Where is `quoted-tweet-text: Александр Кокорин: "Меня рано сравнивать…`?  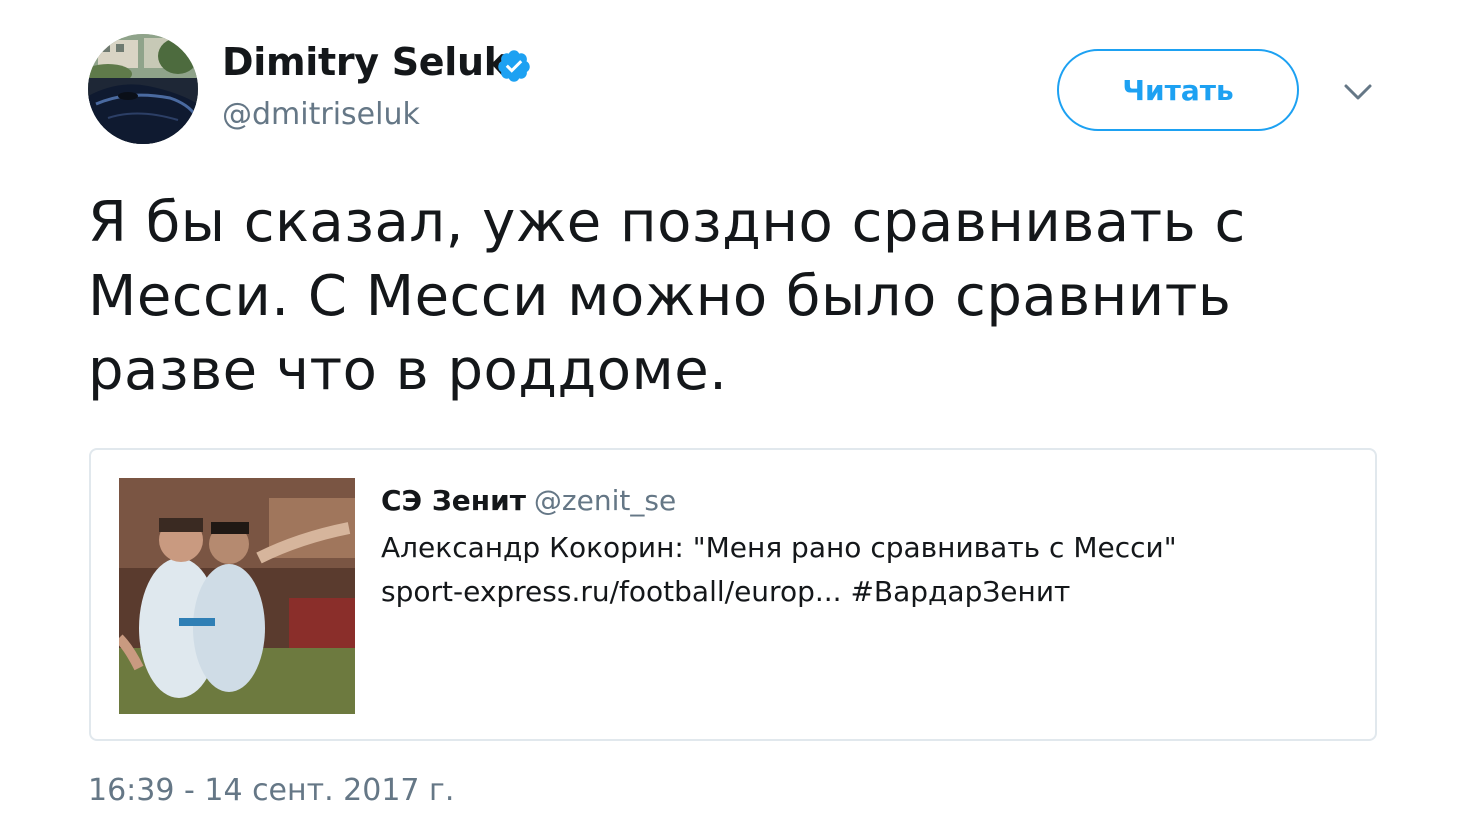 quoted-tweet-text: Александр Кокорин: "Меня рано сравнивать… is located at coordinates (779, 547).